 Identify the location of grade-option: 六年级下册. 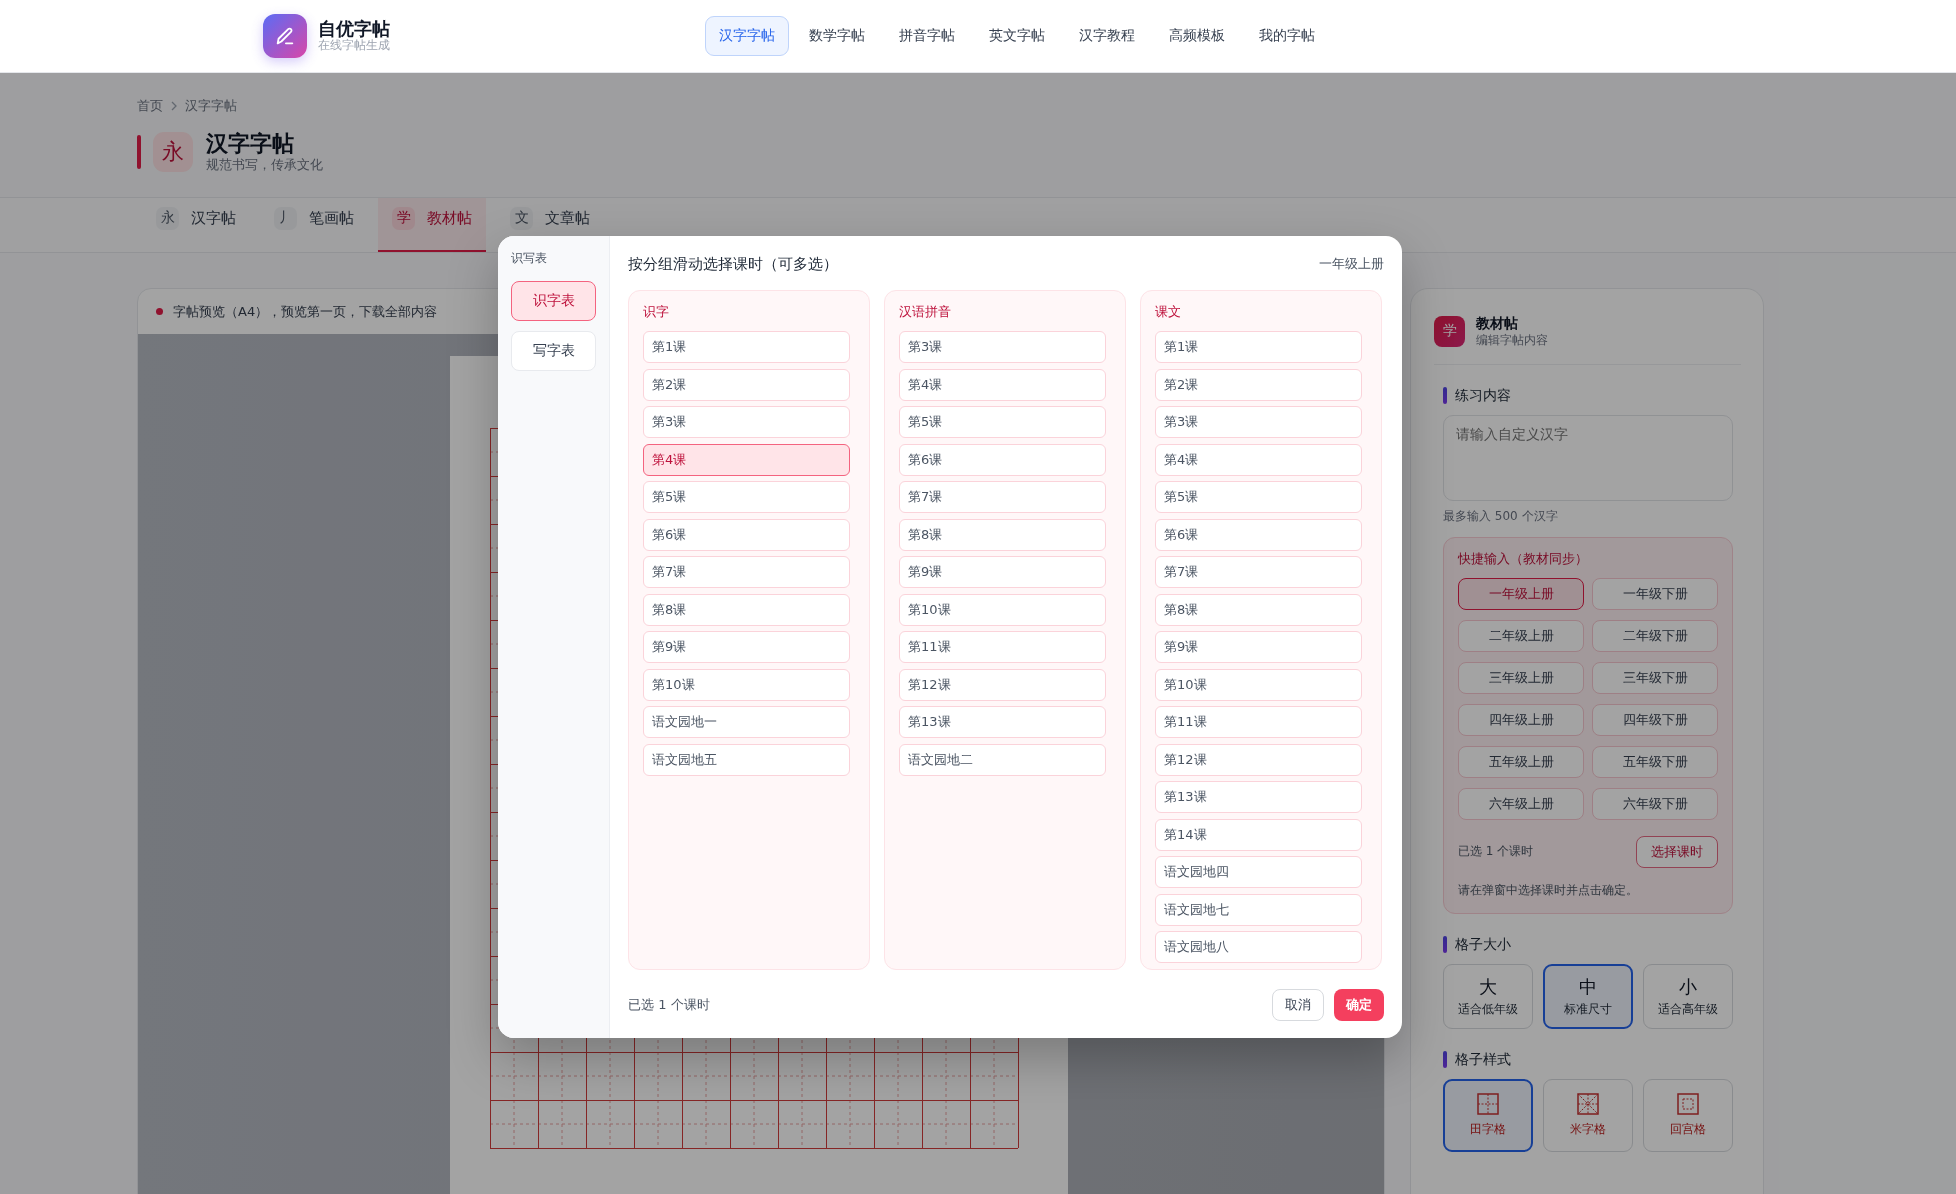
(1655, 803).